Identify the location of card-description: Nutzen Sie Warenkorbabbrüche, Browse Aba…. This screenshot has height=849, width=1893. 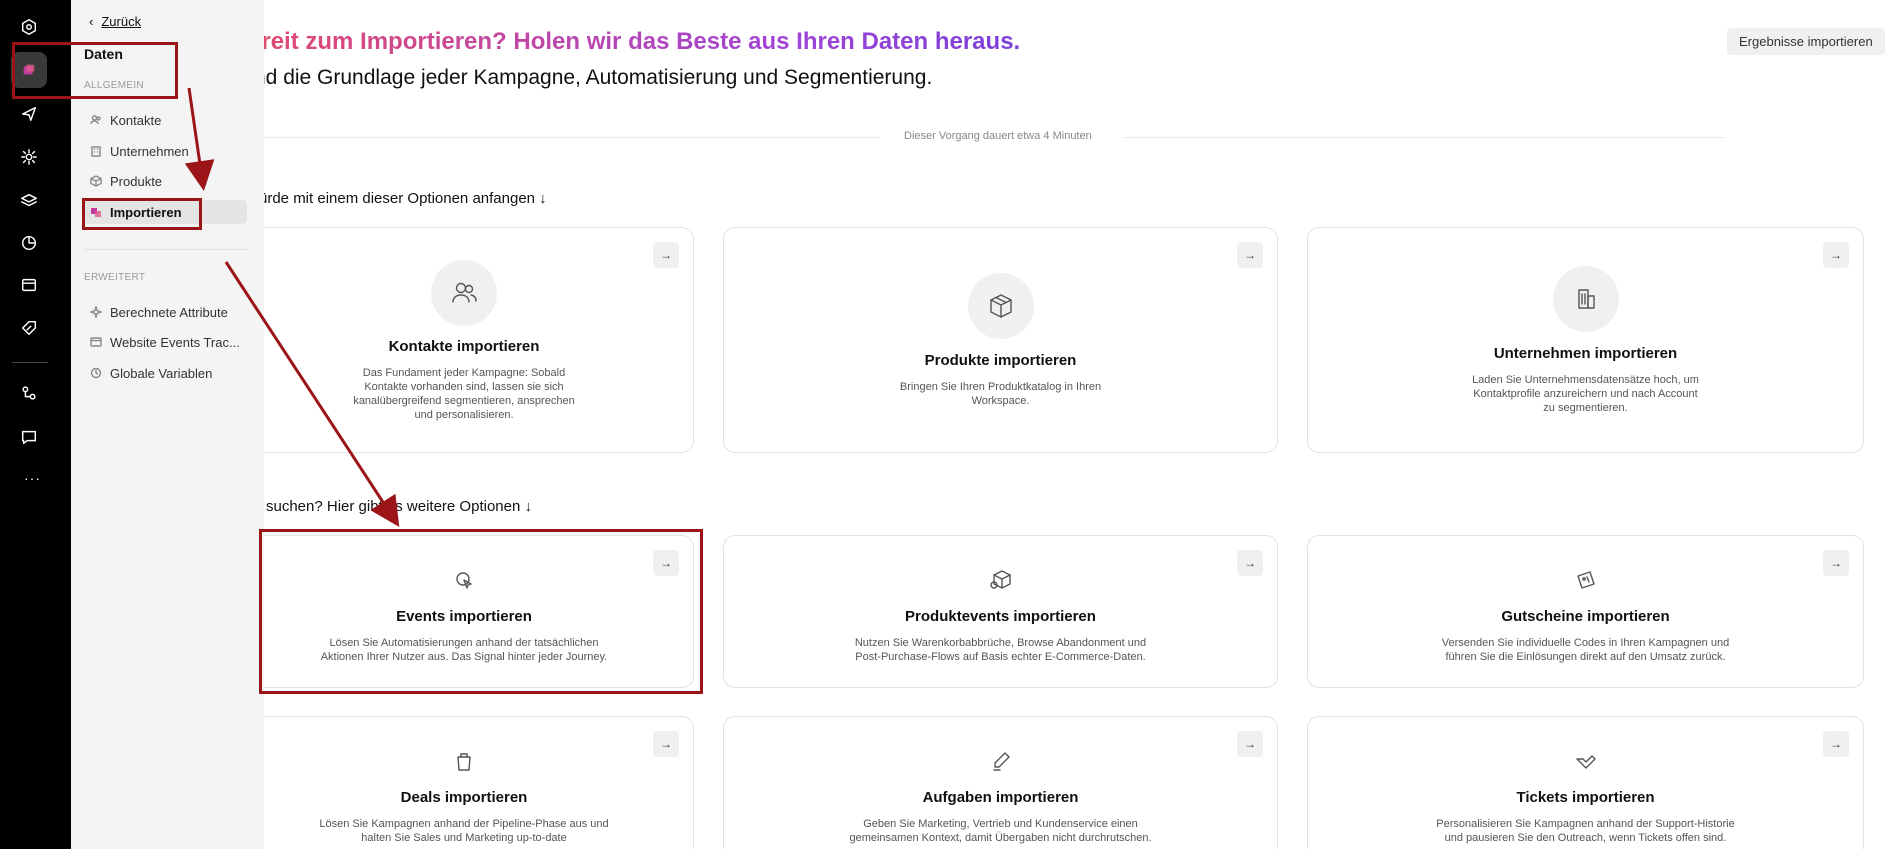
(1000, 650).